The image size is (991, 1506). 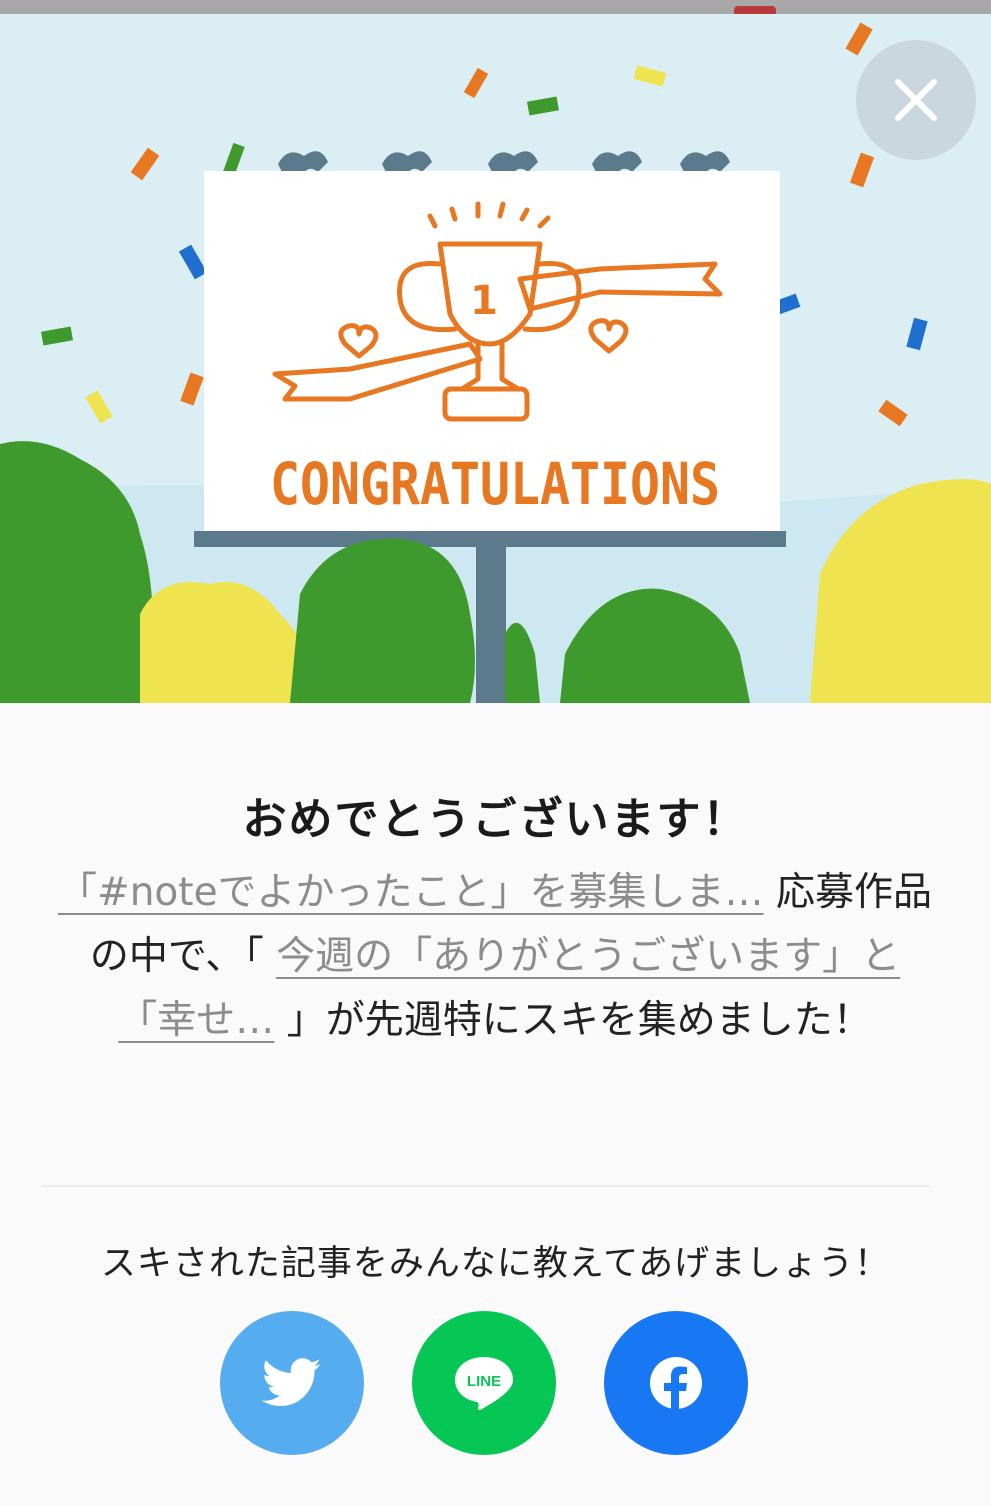 I want to click on line-label: LINE, so click(x=484, y=1381).